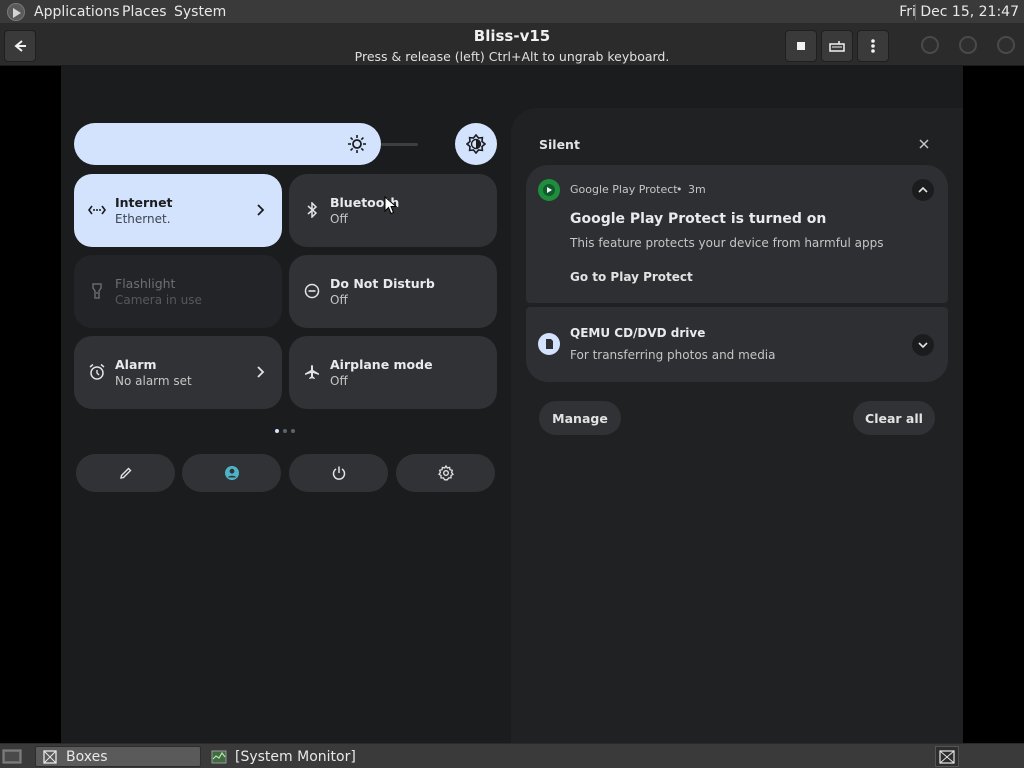 This screenshot has width=1024, height=768. Describe the element at coordinates (12, 756) in the screenshot. I see `show-desktop-icon` at that location.